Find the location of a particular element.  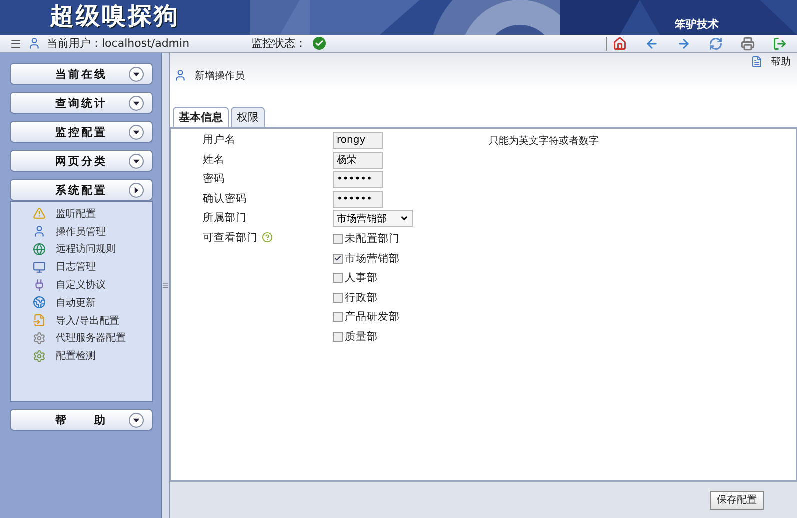

menu-icon is located at coordinates (16, 44).